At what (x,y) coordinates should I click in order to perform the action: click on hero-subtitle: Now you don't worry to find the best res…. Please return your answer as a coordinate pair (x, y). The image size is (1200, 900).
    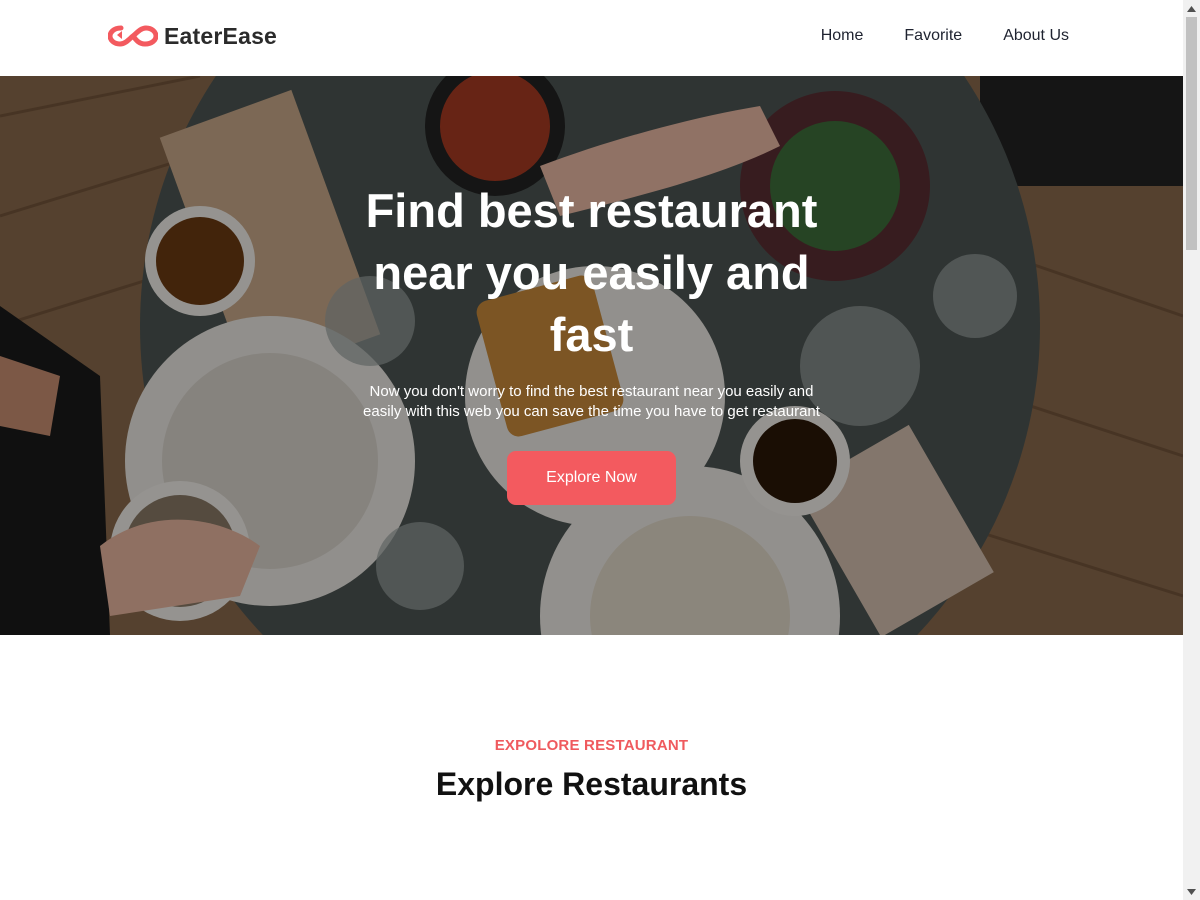
    Looking at the image, I should click on (591, 401).